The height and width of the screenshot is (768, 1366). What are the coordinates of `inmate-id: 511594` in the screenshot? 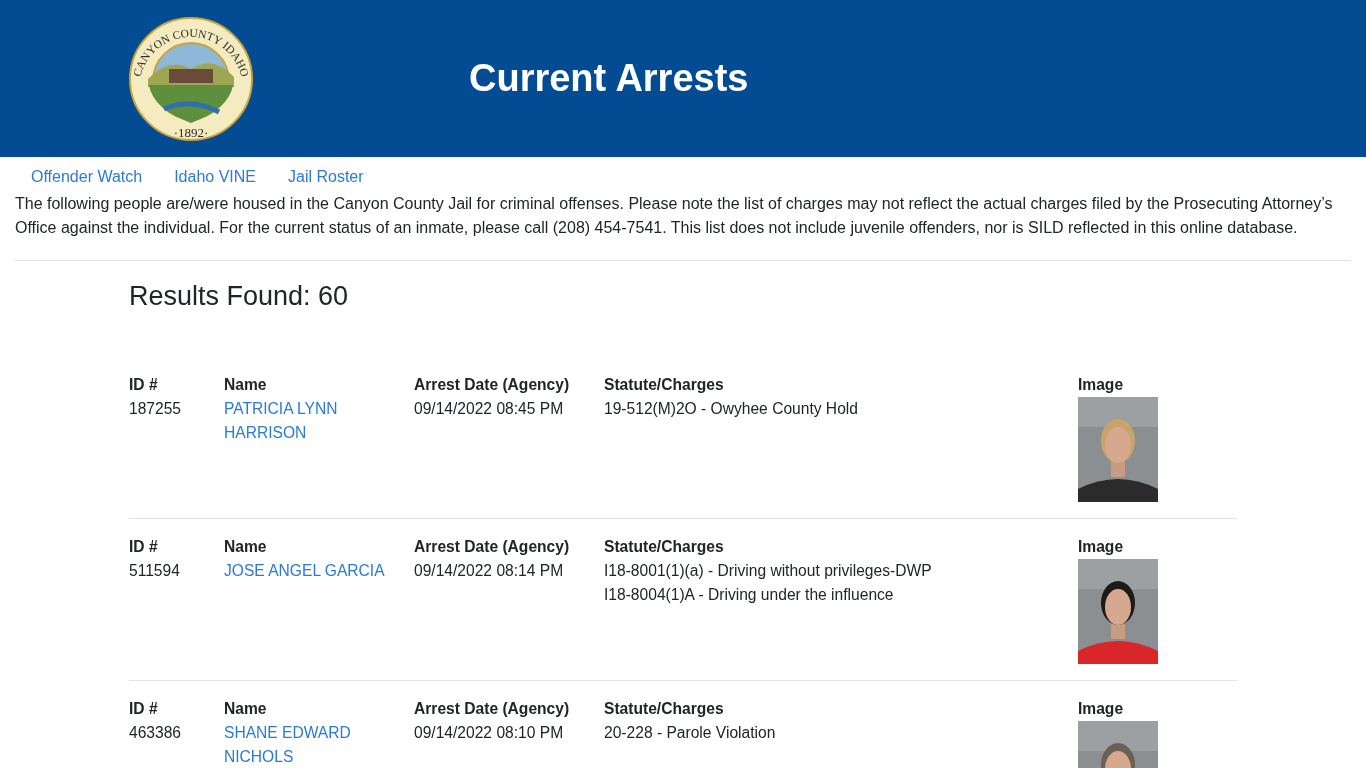 It's located at (154, 571).